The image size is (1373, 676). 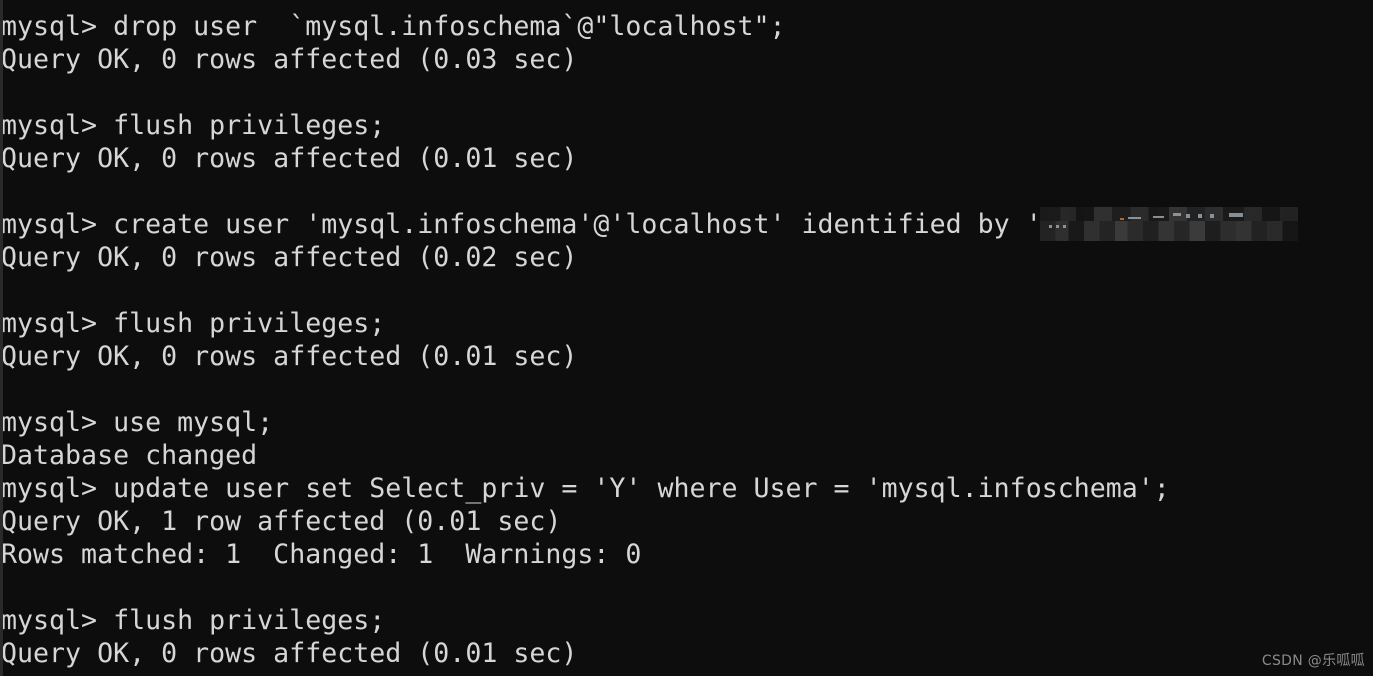 What do you see at coordinates (289, 59) in the screenshot?
I see `terminal-line-text: Query OK, 0 rows affected (0.03 sec)` at bounding box center [289, 59].